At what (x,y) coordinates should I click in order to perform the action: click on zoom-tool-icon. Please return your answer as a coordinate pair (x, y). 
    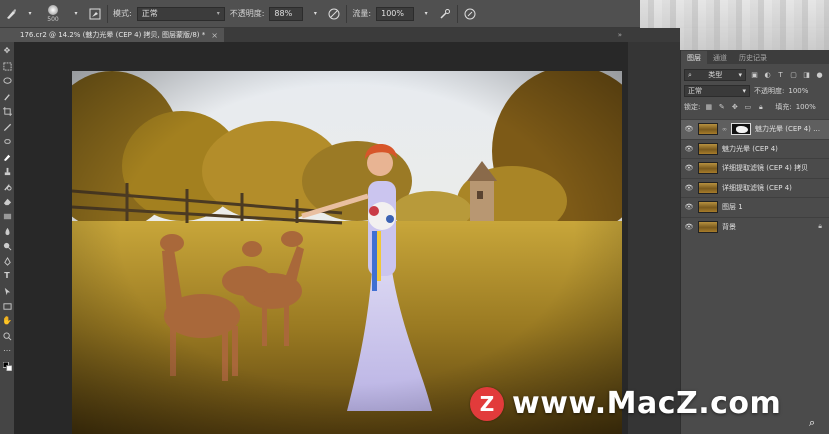
    Looking at the image, I should click on (7, 336).